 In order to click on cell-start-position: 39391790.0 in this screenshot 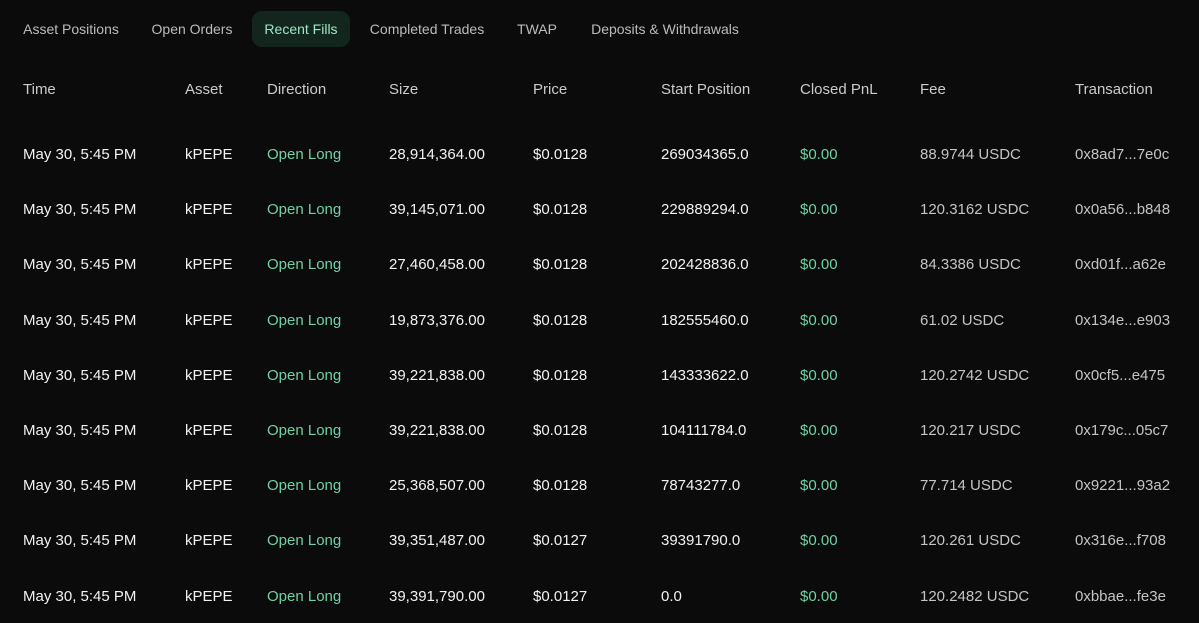, I will do `click(701, 541)`.